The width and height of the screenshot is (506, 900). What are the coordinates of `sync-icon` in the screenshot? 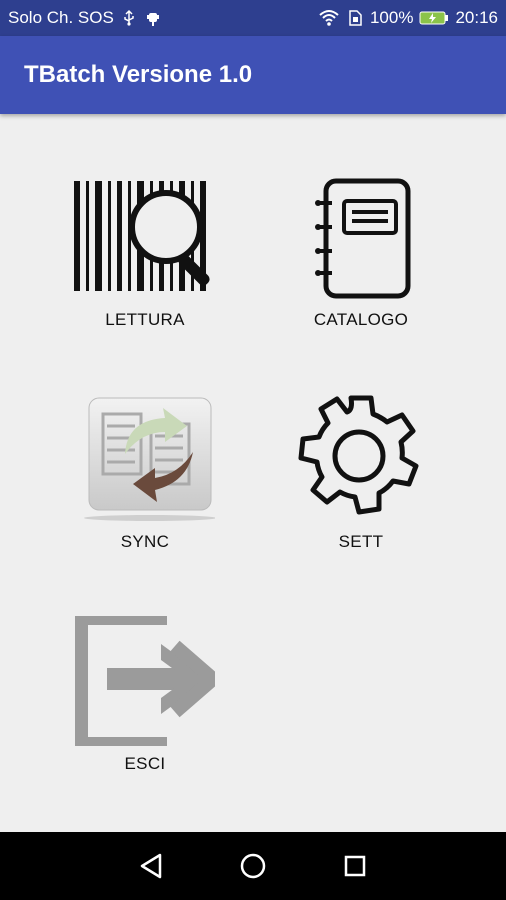 It's located at (145, 459).